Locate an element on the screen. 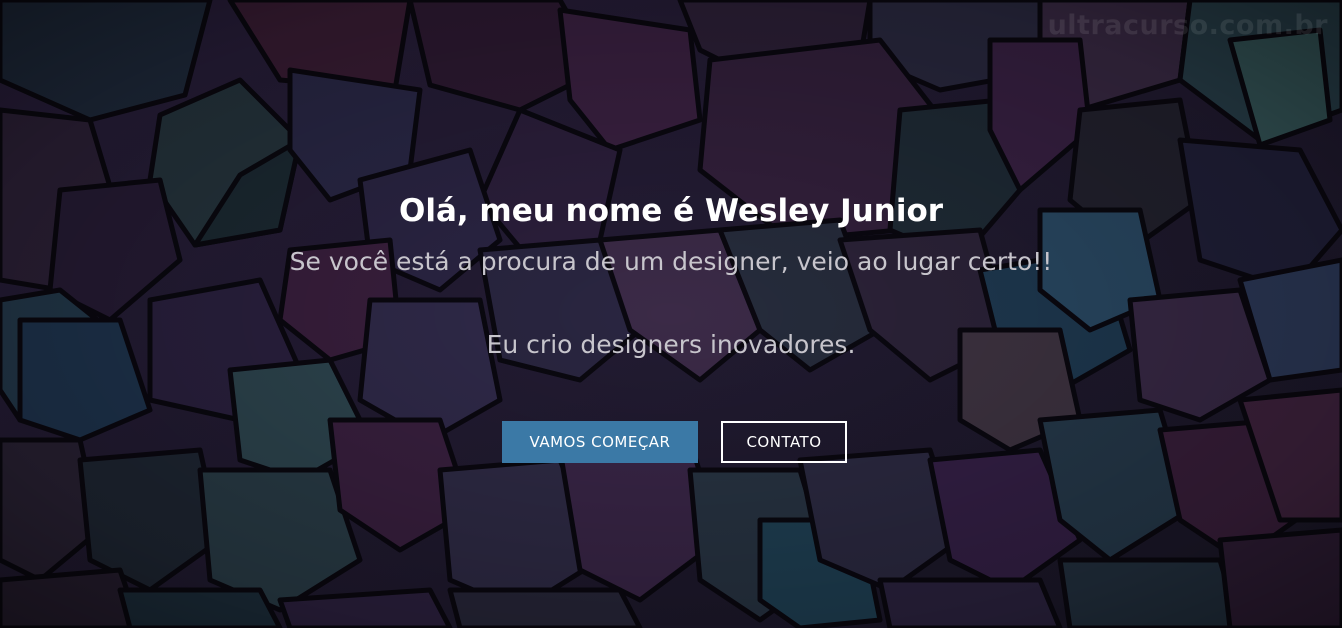 The height and width of the screenshot is (628, 1342). hero-tagline: Eu crio designers inovadores. is located at coordinates (671, 344).